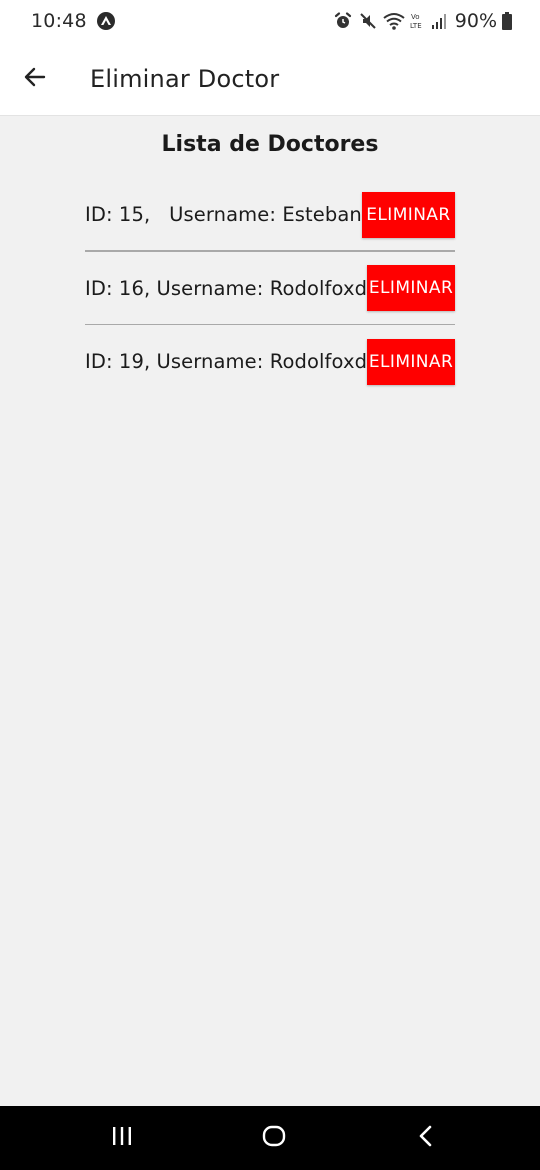  I want to click on doctor-label: ID: 19, Username: Rodolfoxd, so click(226, 362).